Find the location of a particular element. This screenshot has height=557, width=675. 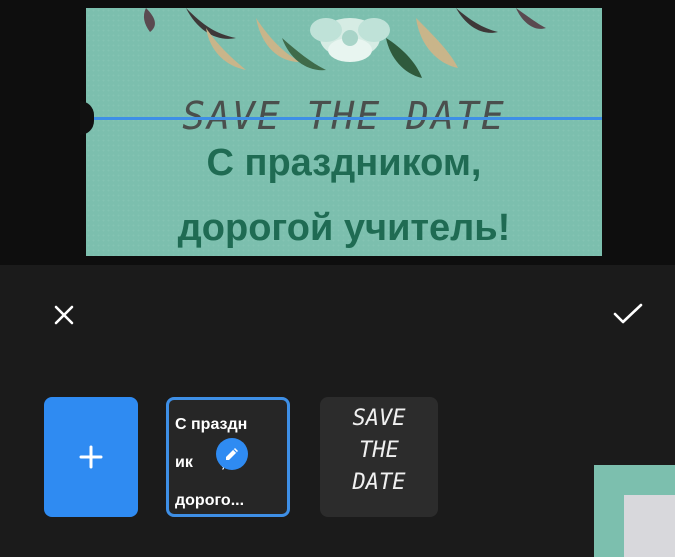

background-thumbnail is located at coordinates (634, 511).